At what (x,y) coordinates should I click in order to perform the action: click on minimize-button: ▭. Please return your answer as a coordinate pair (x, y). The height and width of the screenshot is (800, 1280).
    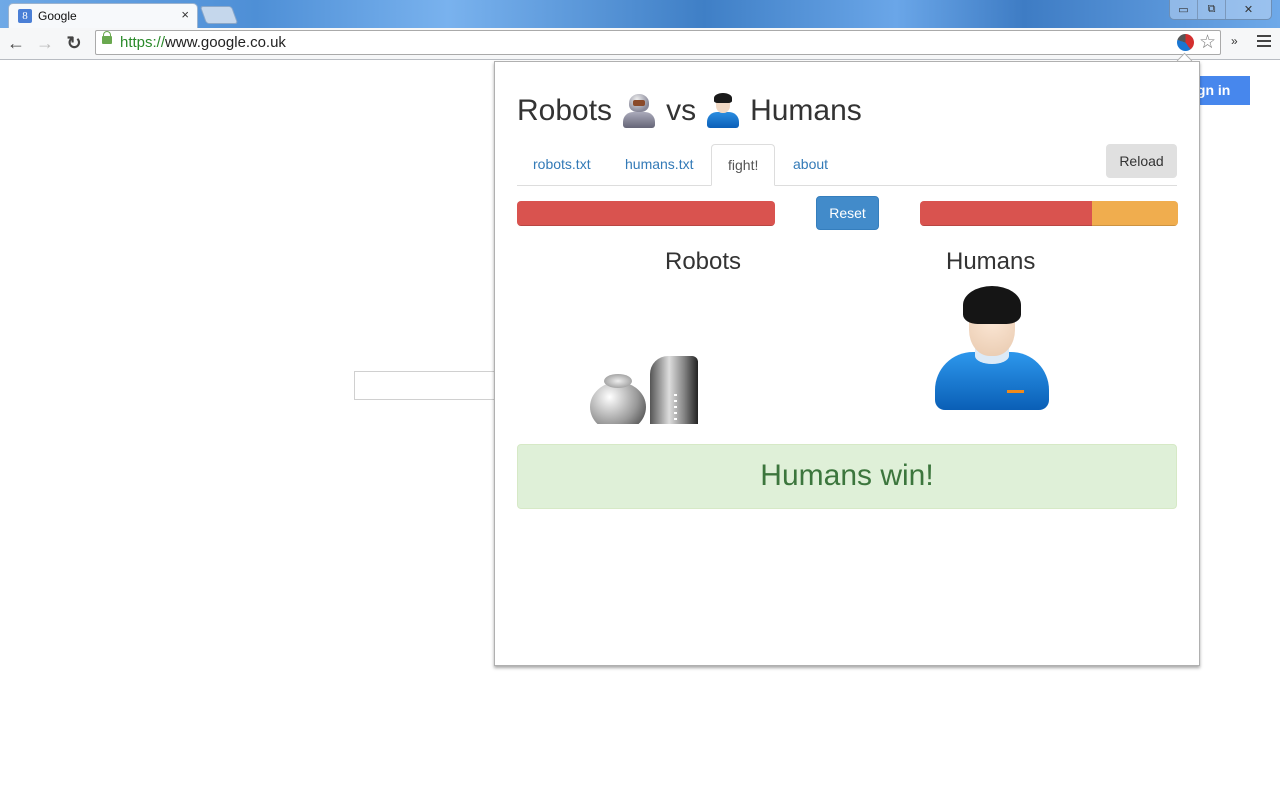
    Looking at the image, I should click on (1184, 9).